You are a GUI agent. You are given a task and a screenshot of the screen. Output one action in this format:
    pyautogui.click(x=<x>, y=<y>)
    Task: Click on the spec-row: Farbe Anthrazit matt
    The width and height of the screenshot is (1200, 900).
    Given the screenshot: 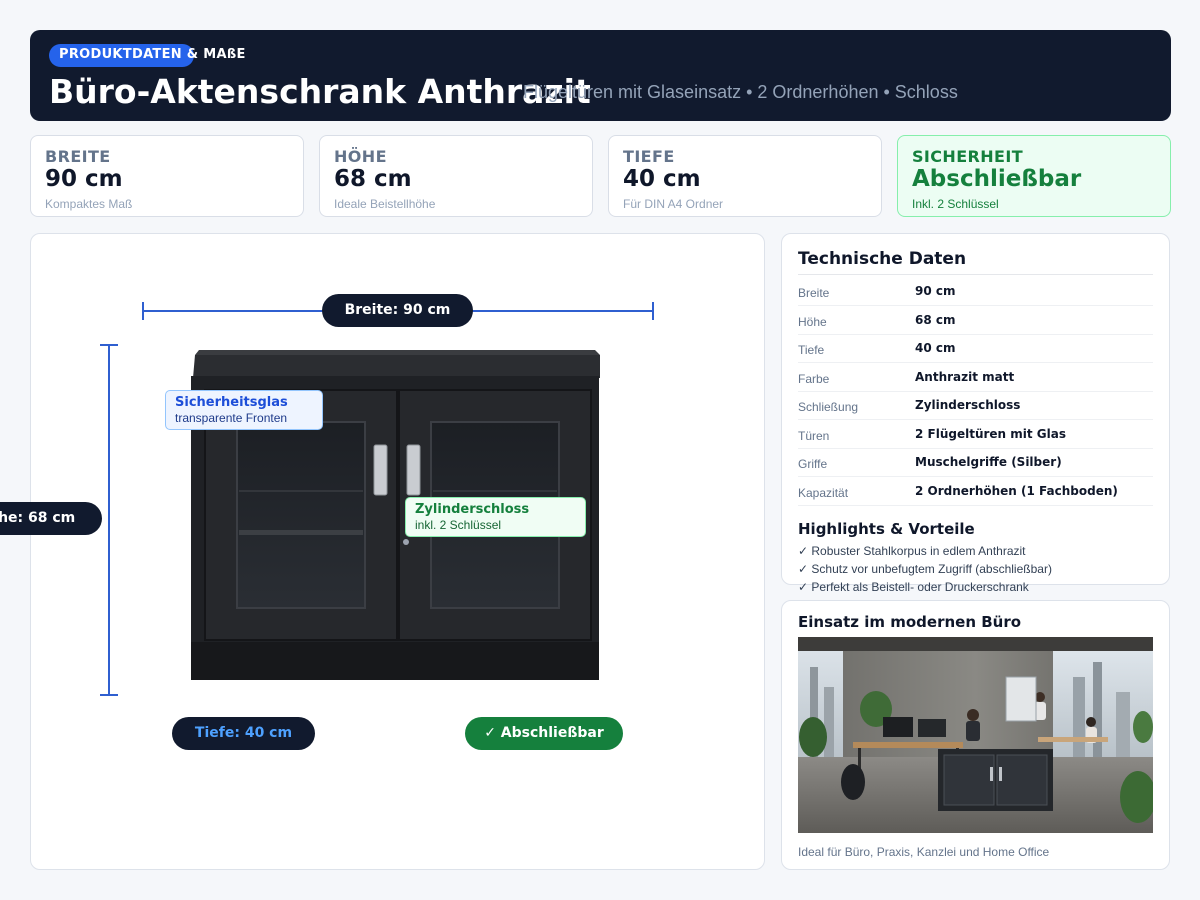 What is the action you would take?
    pyautogui.click(x=975, y=378)
    